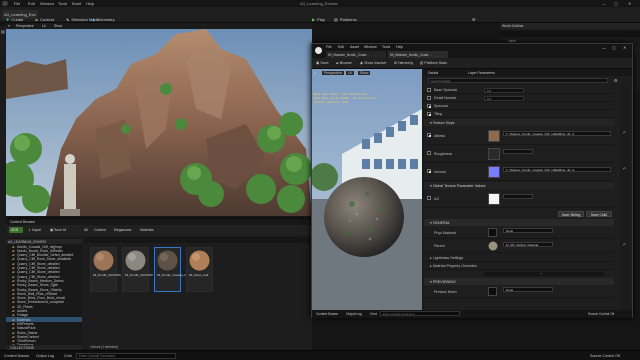 The width and height of the screenshot is (640, 360). I want to click on prop-value: 0.0, so click(504, 98).